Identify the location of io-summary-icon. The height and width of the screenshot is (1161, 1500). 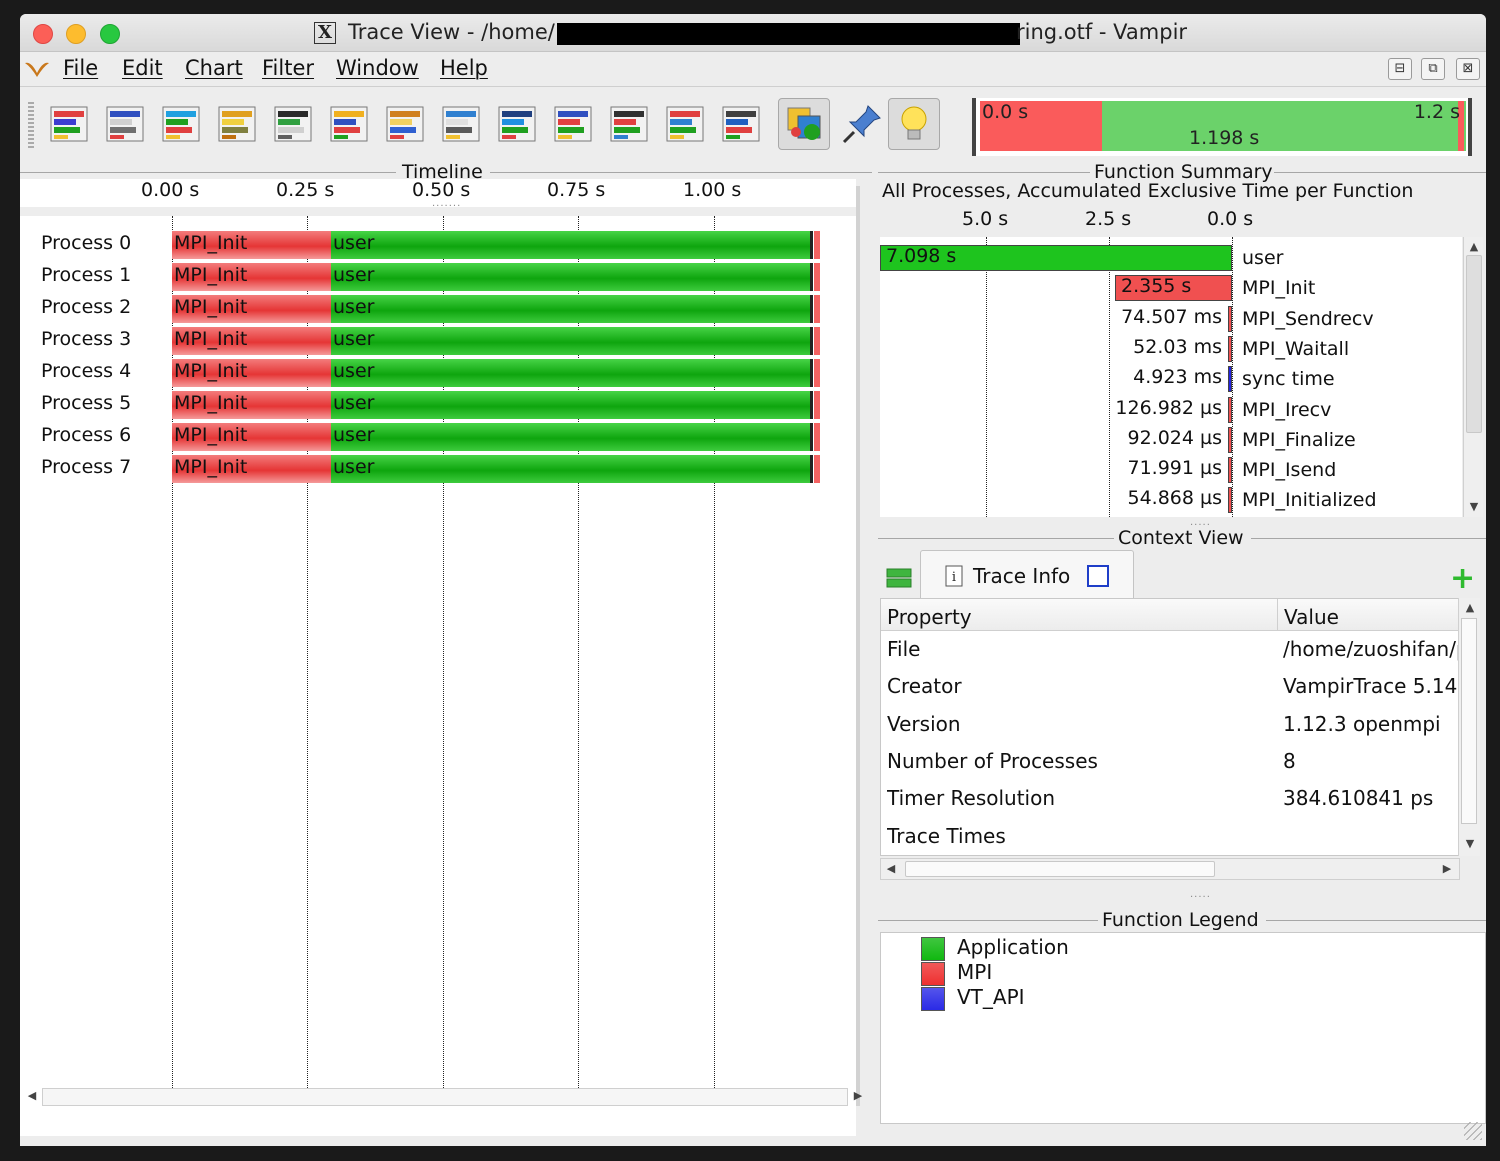
(574, 124).